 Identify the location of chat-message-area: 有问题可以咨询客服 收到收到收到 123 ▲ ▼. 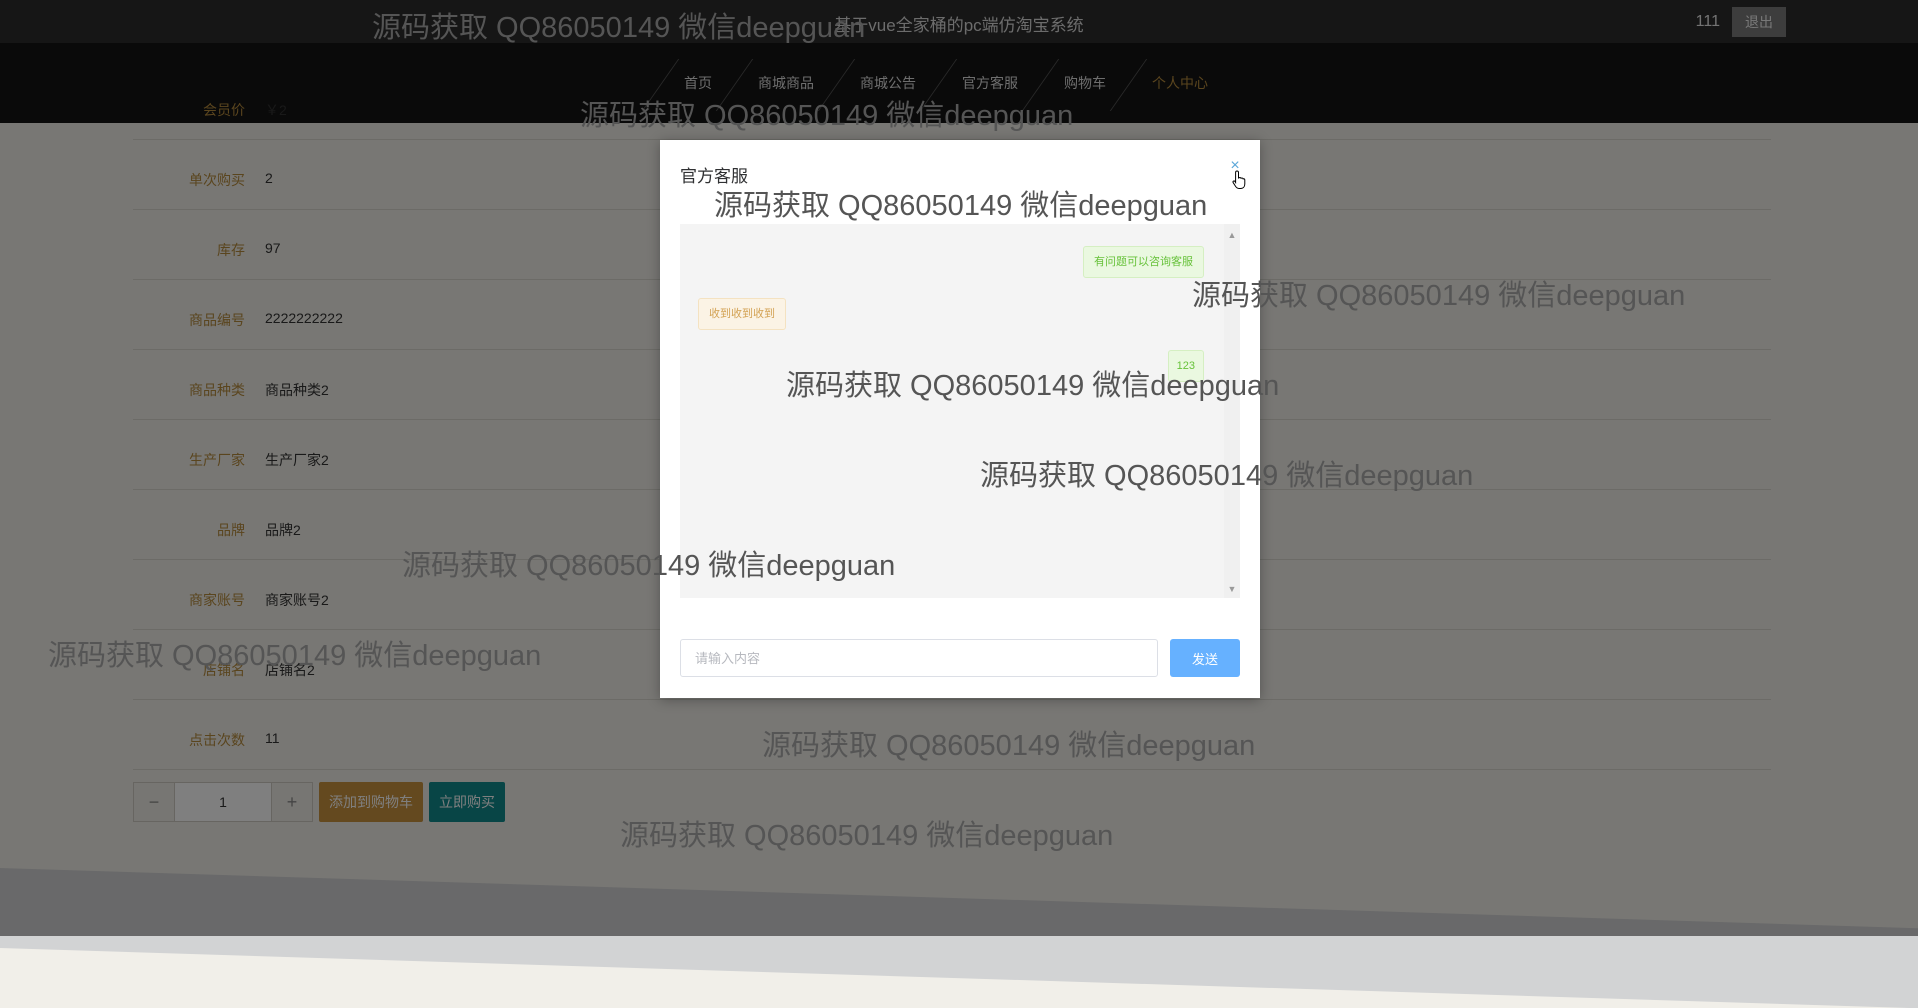
(960, 411).